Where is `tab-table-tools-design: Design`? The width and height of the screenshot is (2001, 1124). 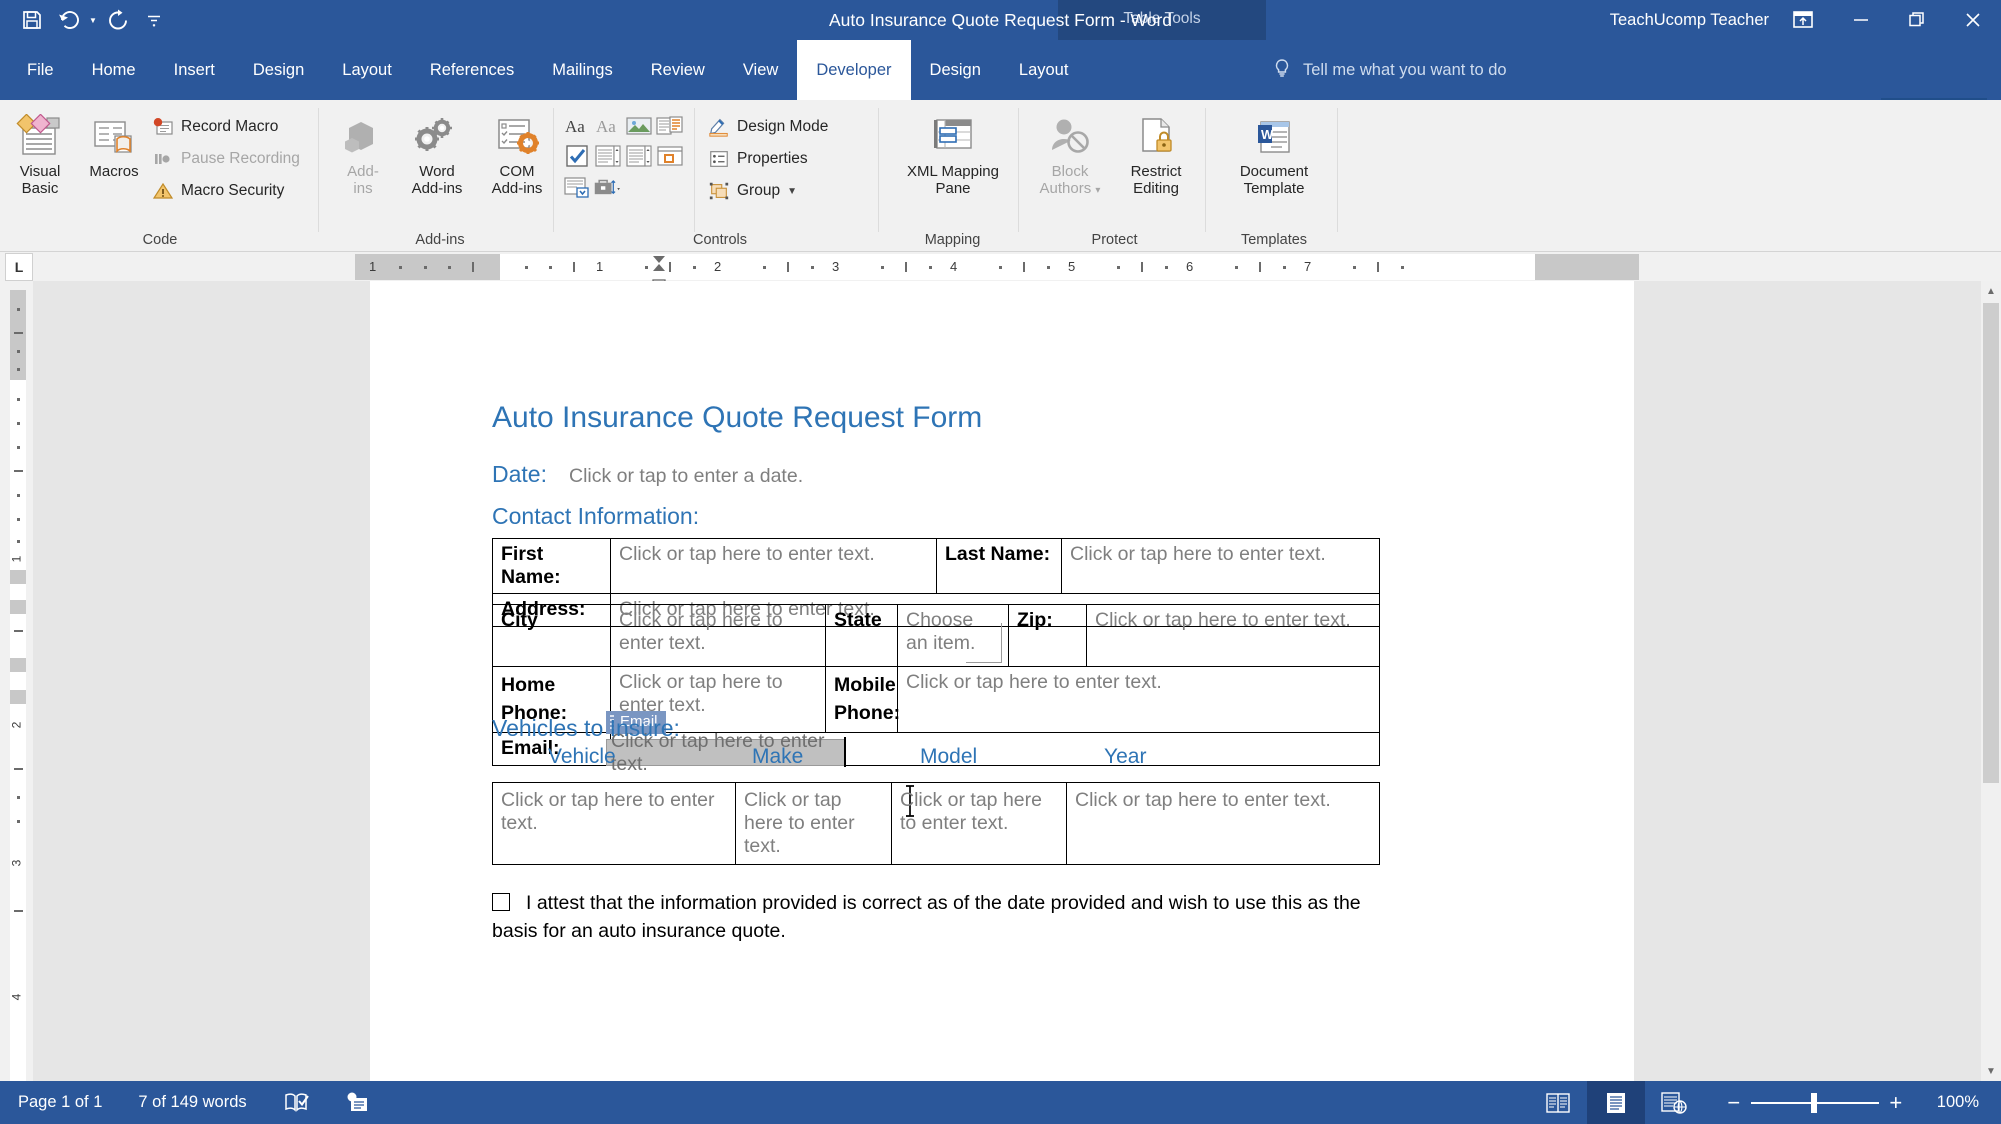 tab-table-tools-design: Design is located at coordinates (955, 70).